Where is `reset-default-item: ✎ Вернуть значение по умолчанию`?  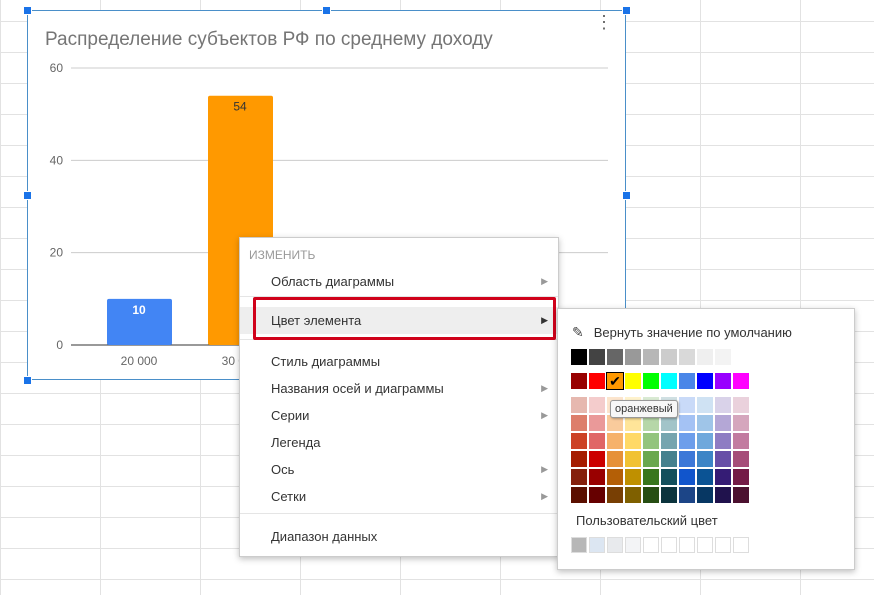
reset-default-item: ✎ Вернуть значение по умолчанию is located at coordinates (682, 332).